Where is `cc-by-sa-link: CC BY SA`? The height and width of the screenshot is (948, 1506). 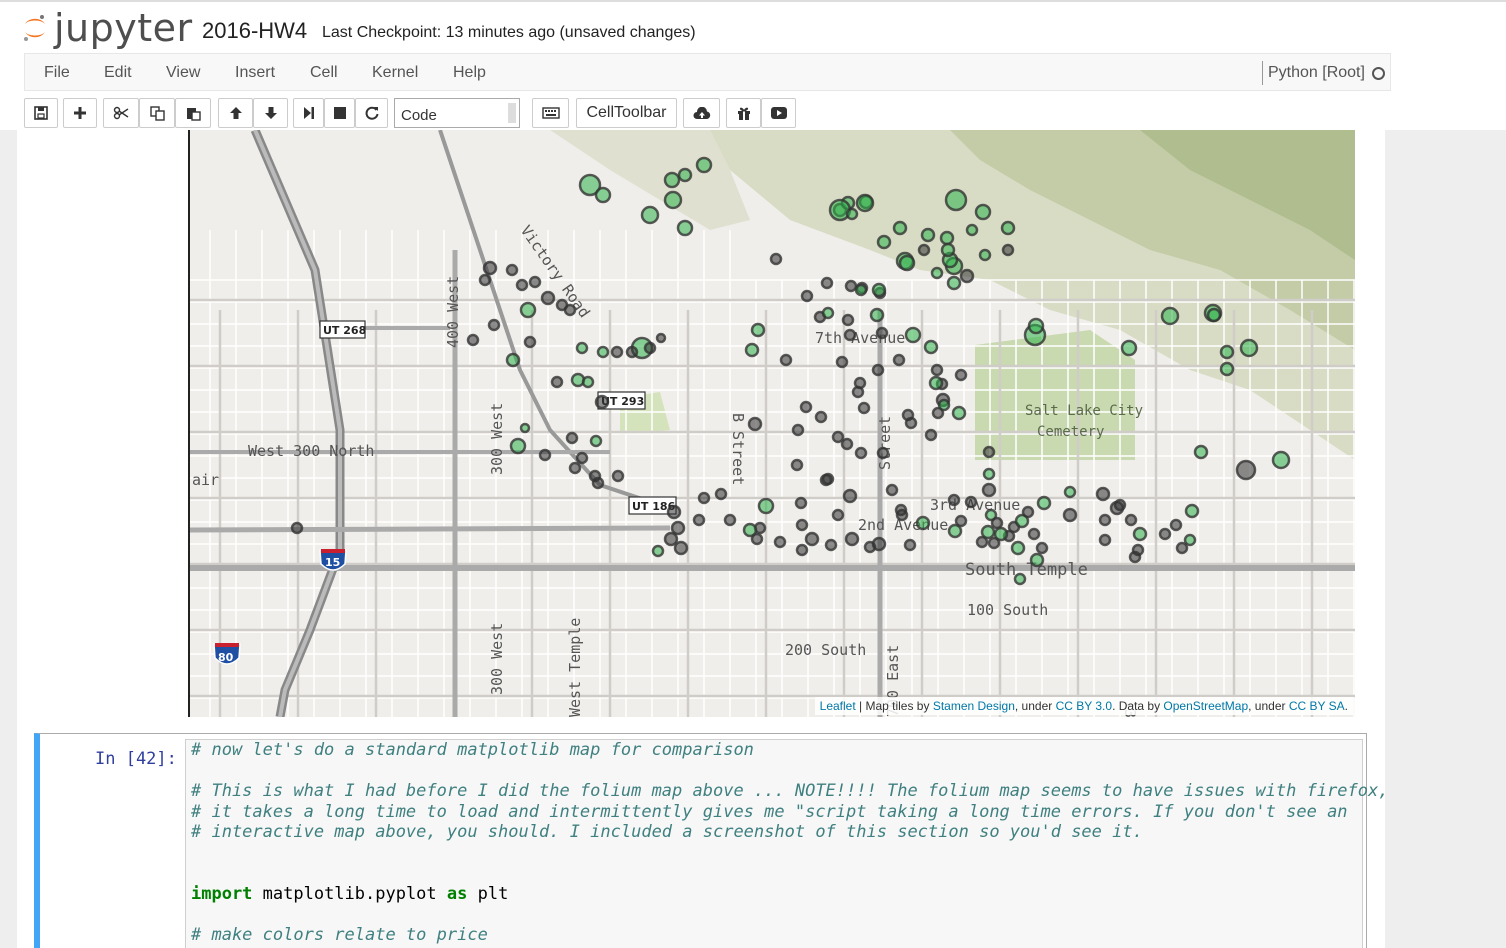 cc-by-sa-link: CC BY SA is located at coordinates (1317, 706).